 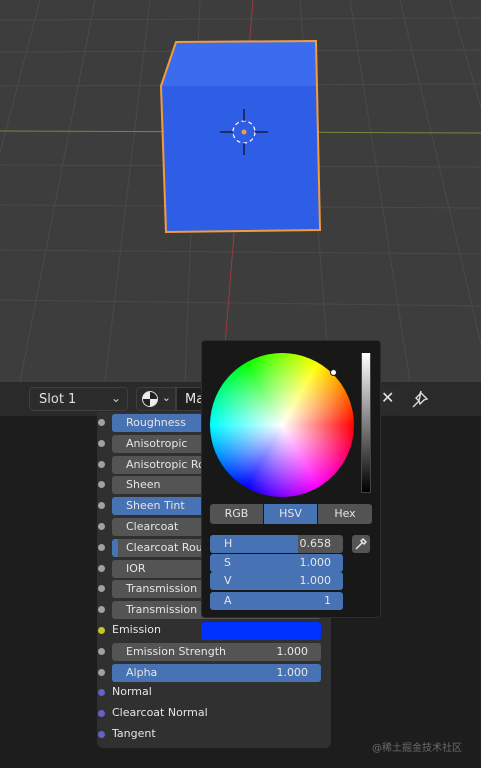 What do you see at coordinates (276, 581) in the screenshot?
I see `value-field: V 1.000` at bounding box center [276, 581].